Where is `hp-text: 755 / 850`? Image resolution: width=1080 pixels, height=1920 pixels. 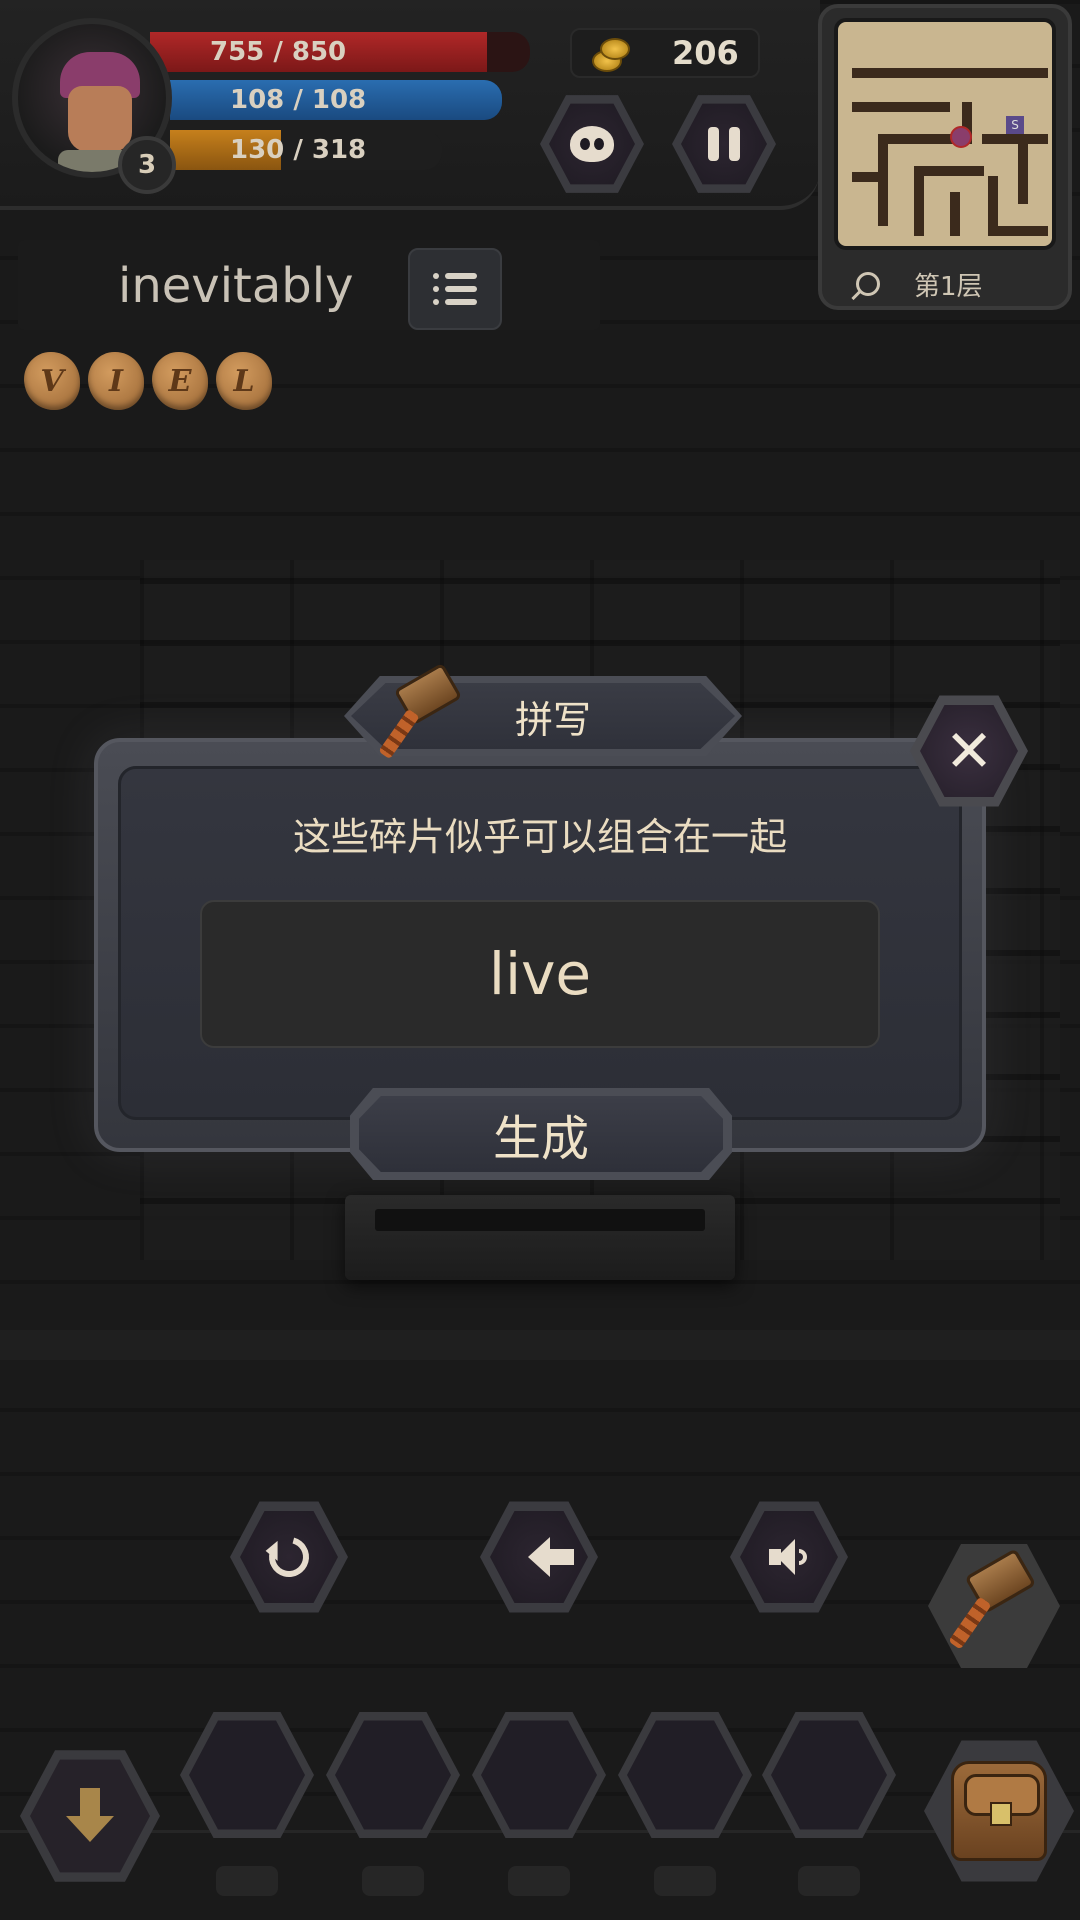
hp-text: 755 / 850 is located at coordinates (278, 52).